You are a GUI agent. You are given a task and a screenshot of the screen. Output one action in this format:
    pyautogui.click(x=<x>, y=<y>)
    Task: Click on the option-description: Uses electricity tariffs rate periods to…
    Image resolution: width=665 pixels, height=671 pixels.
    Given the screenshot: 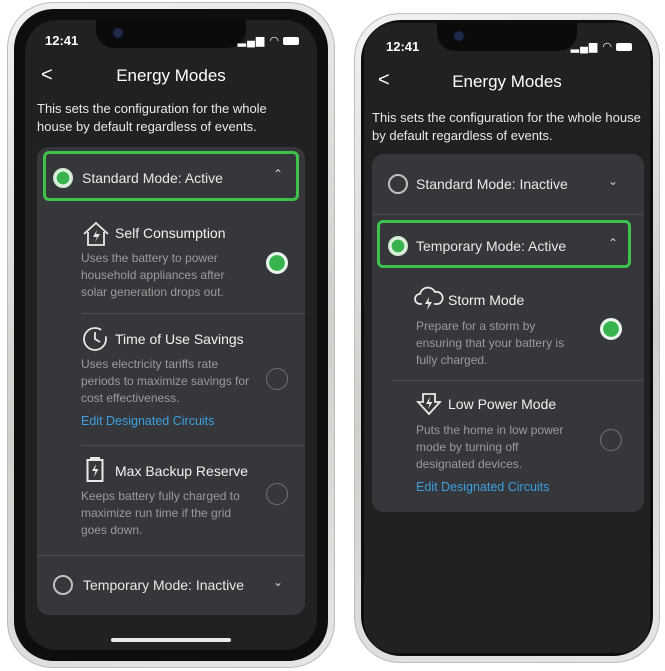 What is the action you would take?
    pyautogui.click(x=165, y=381)
    